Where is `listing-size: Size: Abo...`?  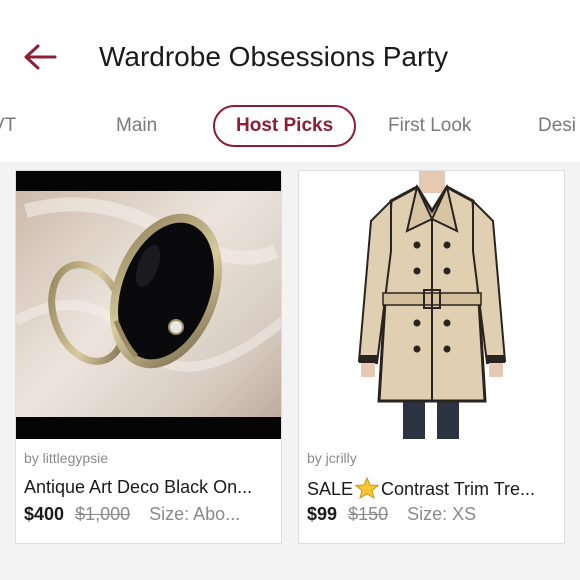 listing-size: Size: Abo... is located at coordinates (195, 514).